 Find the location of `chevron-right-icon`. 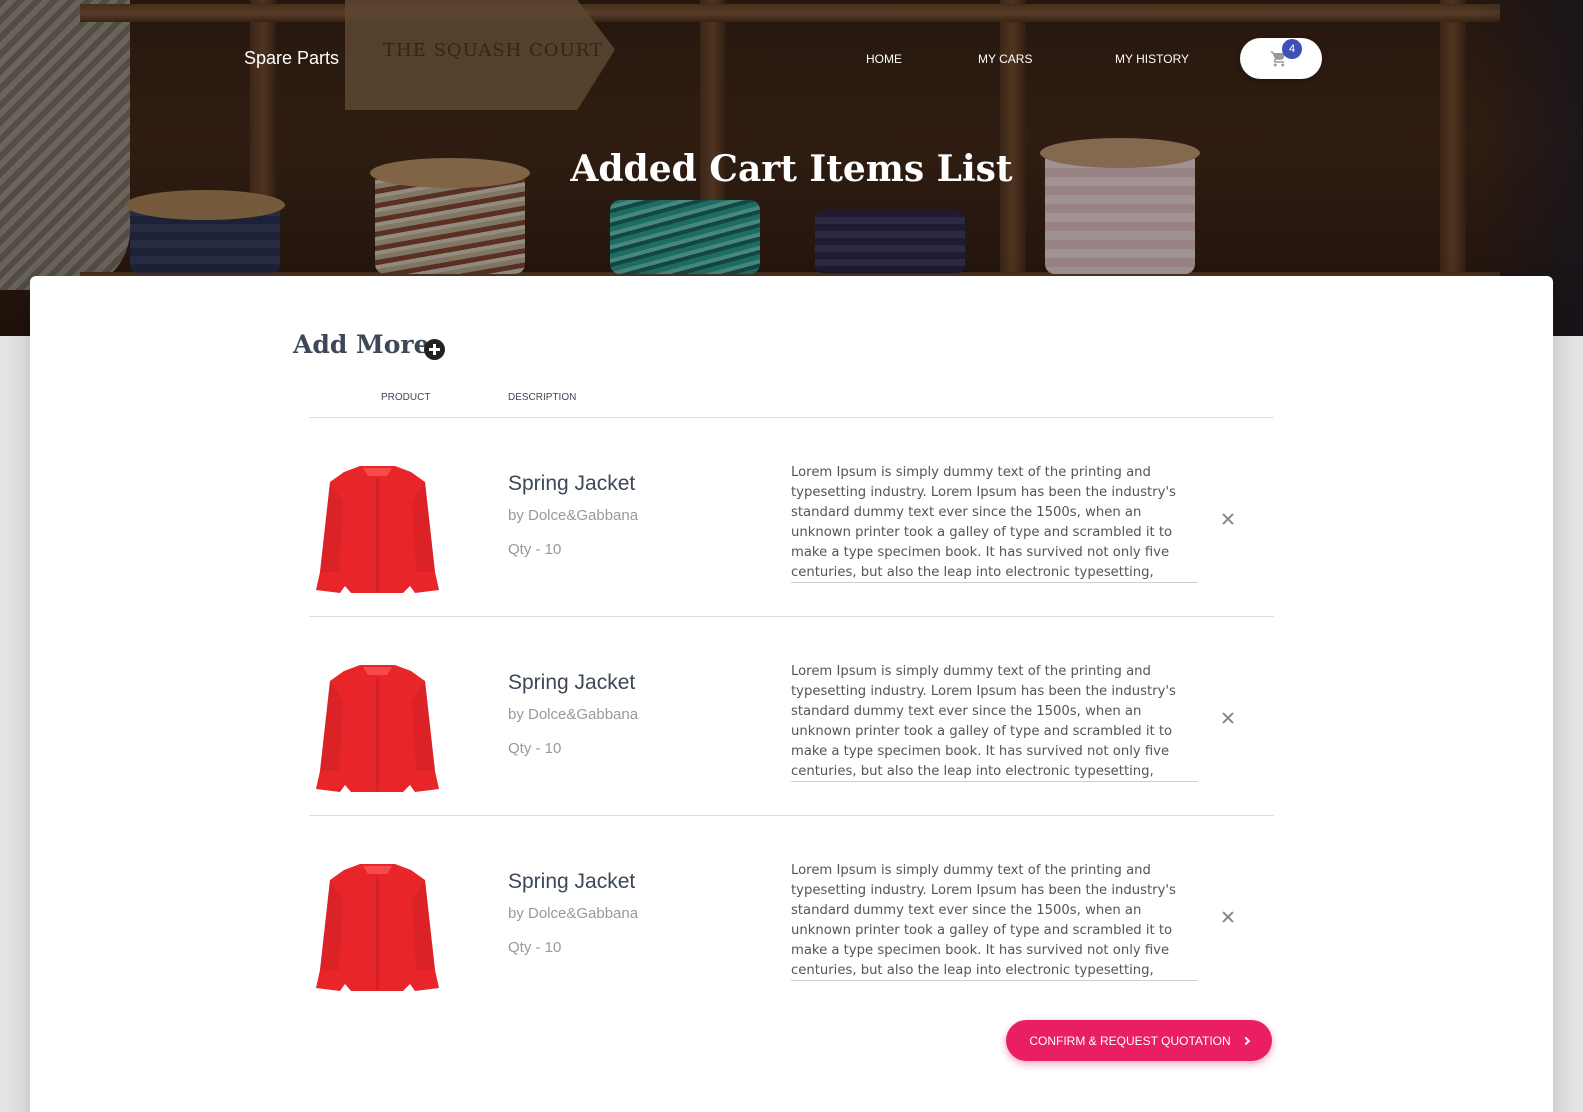

chevron-right-icon is located at coordinates (1245, 1040).